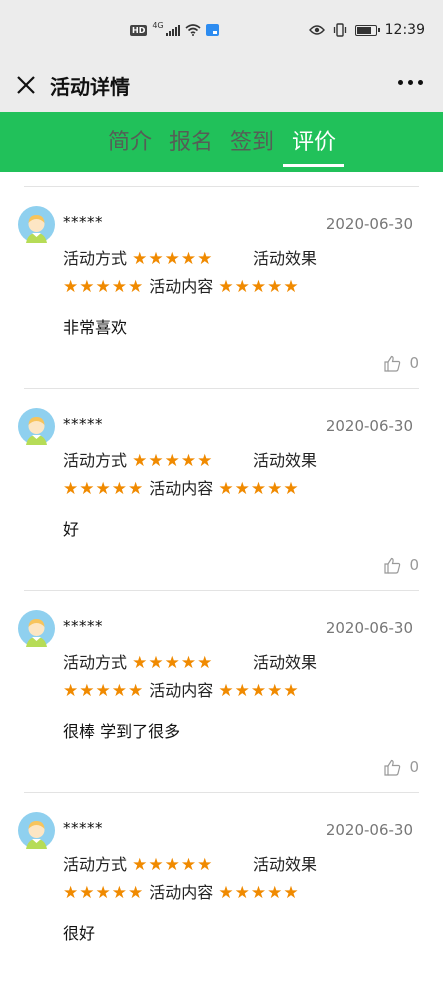  Describe the element at coordinates (193, 30) in the screenshot. I see `wifi-icon` at that location.